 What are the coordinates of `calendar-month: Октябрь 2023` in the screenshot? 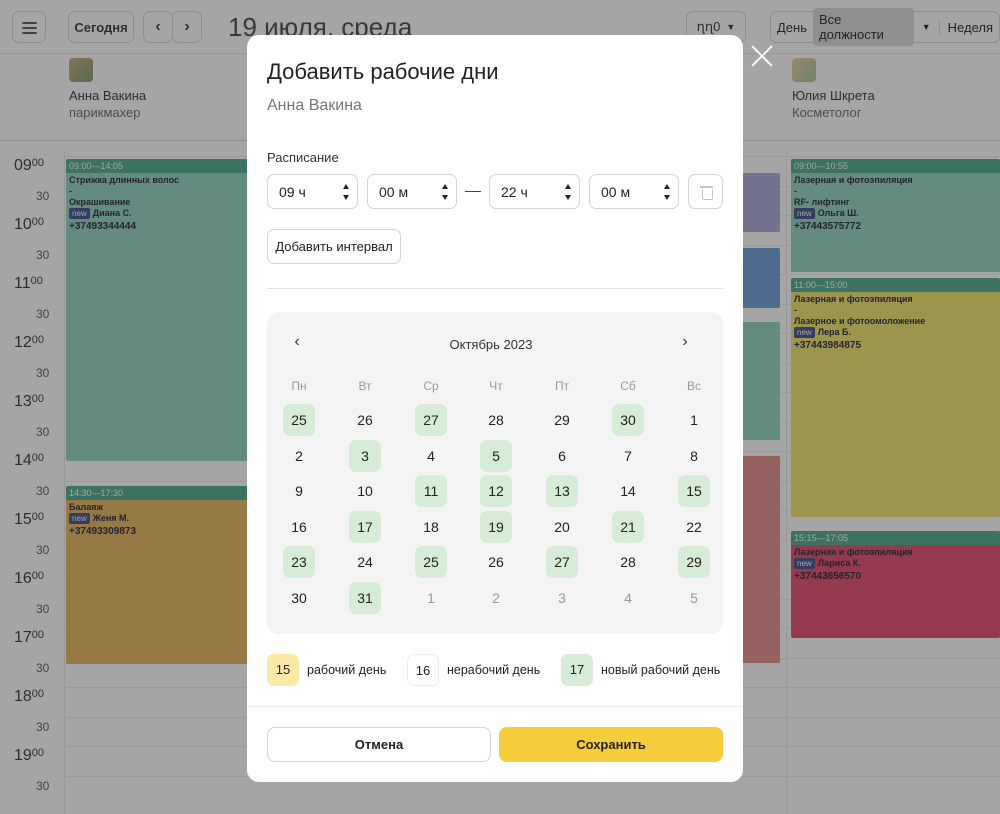 It's located at (491, 344).